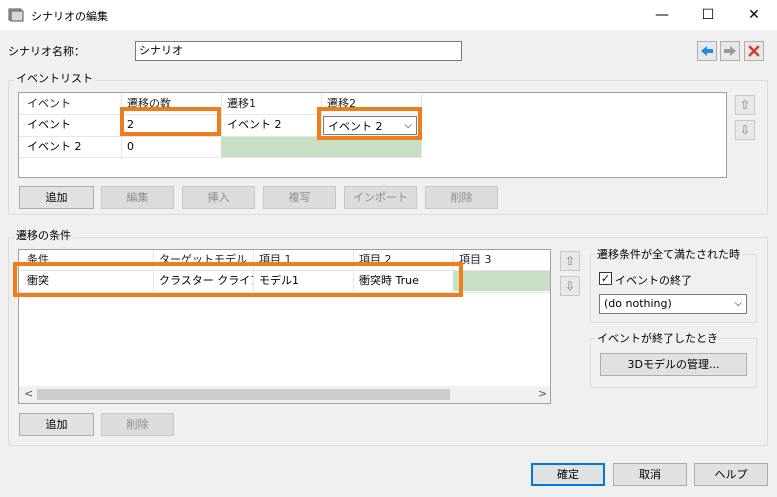  I want to click on header-transition-1: 遷移1, so click(271, 104).